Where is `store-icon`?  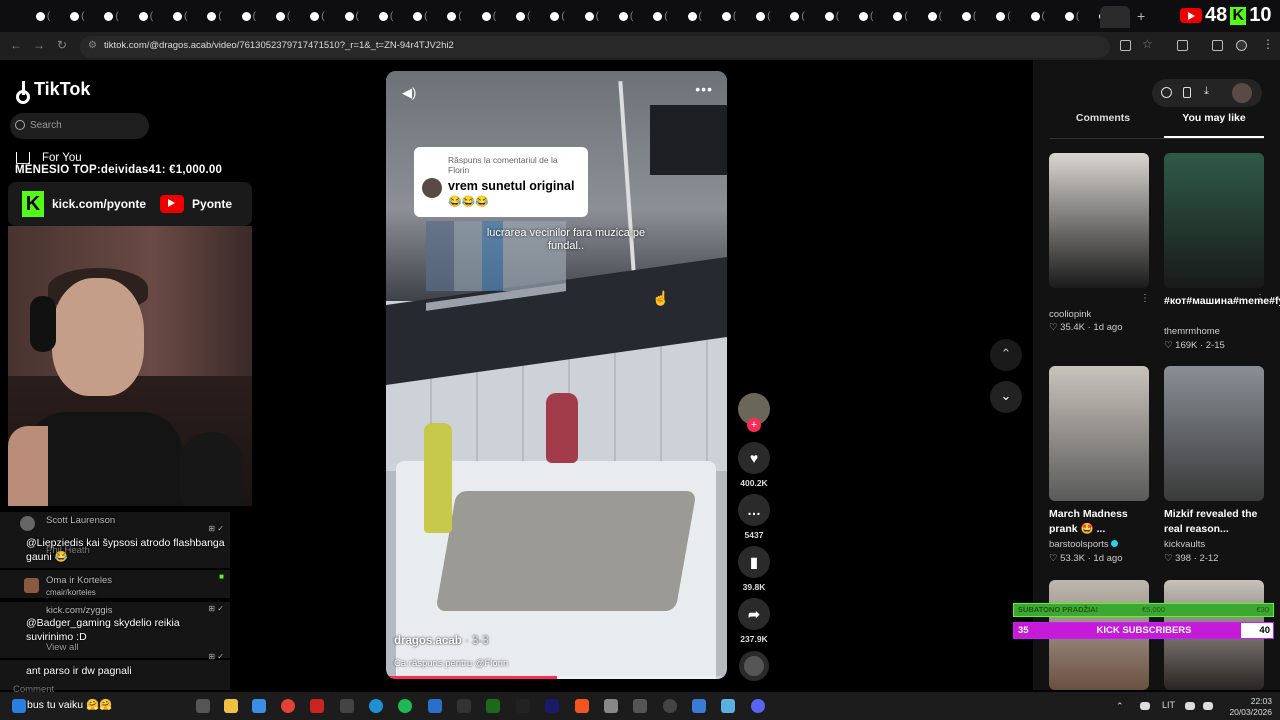
store-icon is located at coordinates (259, 706).